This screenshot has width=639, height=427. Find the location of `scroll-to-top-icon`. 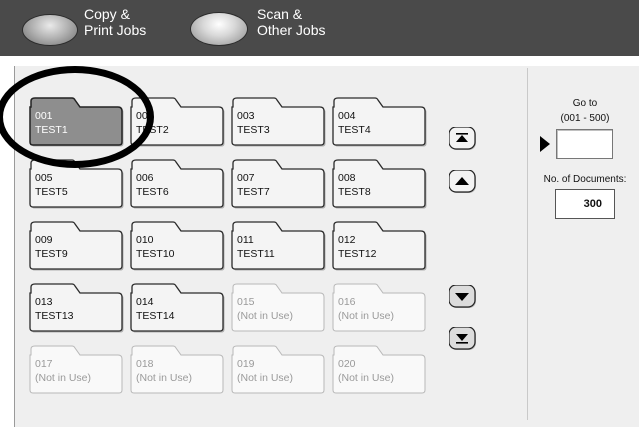

scroll-to-top-icon is located at coordinates (462, 138).